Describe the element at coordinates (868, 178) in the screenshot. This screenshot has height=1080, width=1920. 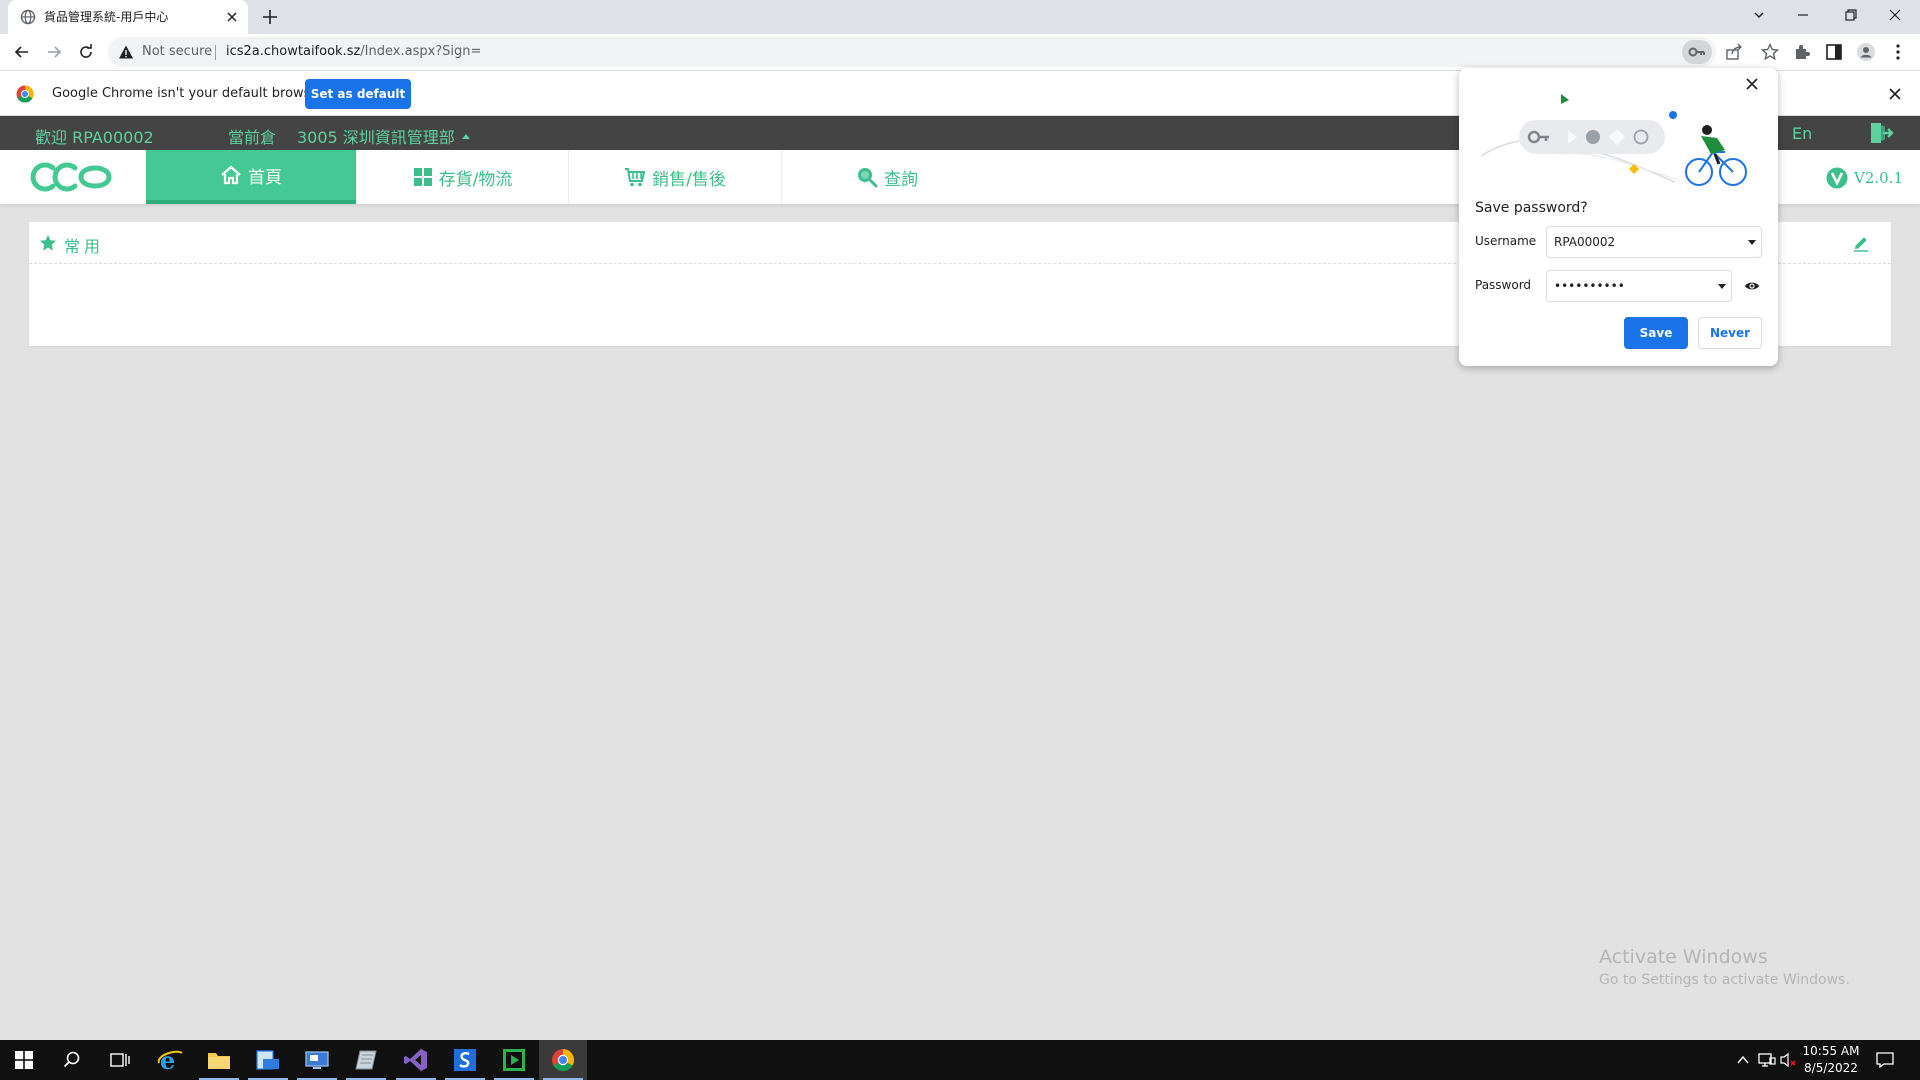
I see `search-icon` at that location.